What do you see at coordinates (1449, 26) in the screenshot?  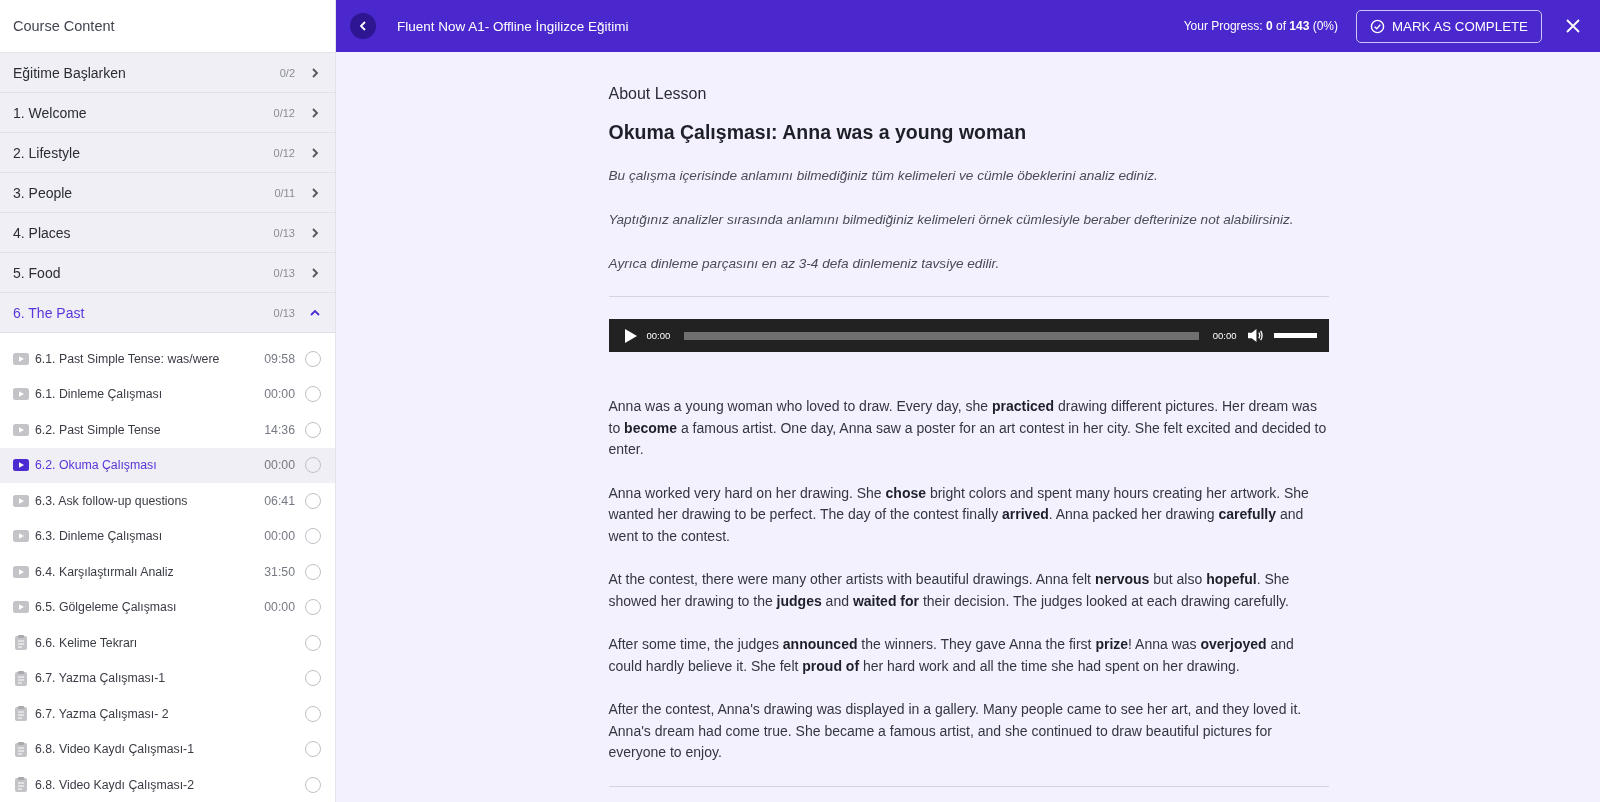 I see `mark-complete-button: MARK AS COMPLETE` at bounding box center [1449, 26].